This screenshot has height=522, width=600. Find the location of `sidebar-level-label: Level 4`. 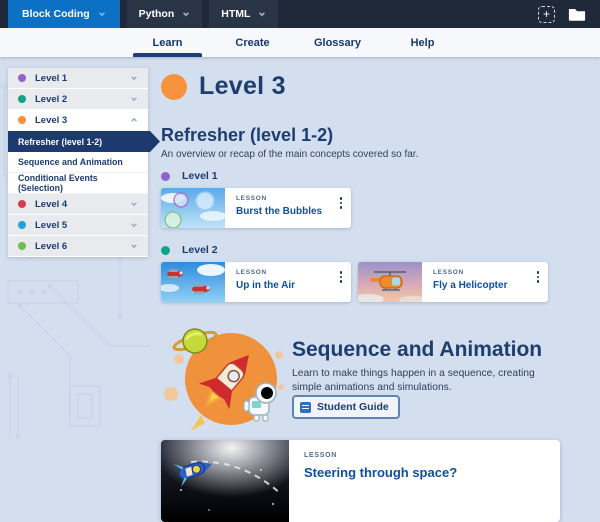

sidebar-level-label: Level 4 is located at coordinates (51, 204).